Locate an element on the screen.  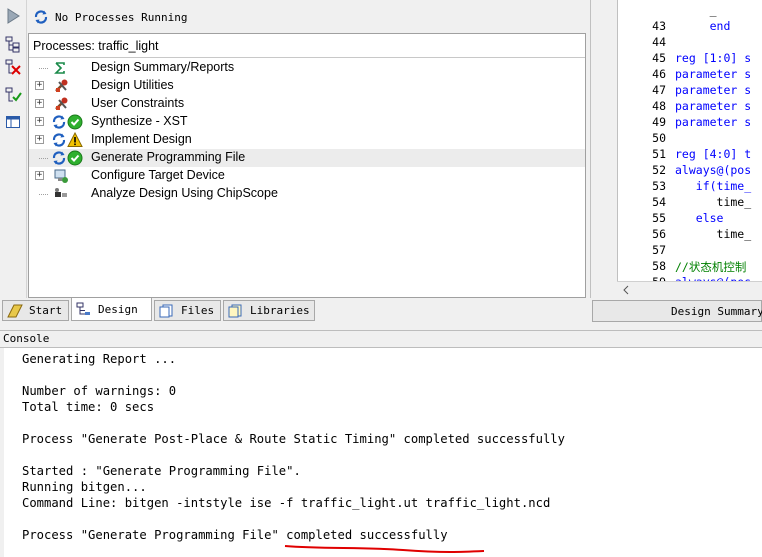
hierarchy-button is located at coordinates (13, 44).